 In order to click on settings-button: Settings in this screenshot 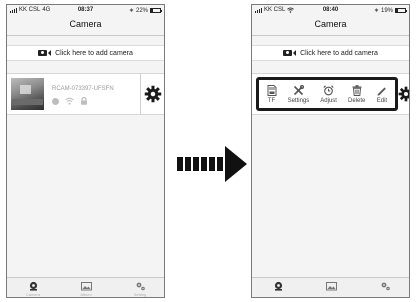, I will do `click(298, 94)`.